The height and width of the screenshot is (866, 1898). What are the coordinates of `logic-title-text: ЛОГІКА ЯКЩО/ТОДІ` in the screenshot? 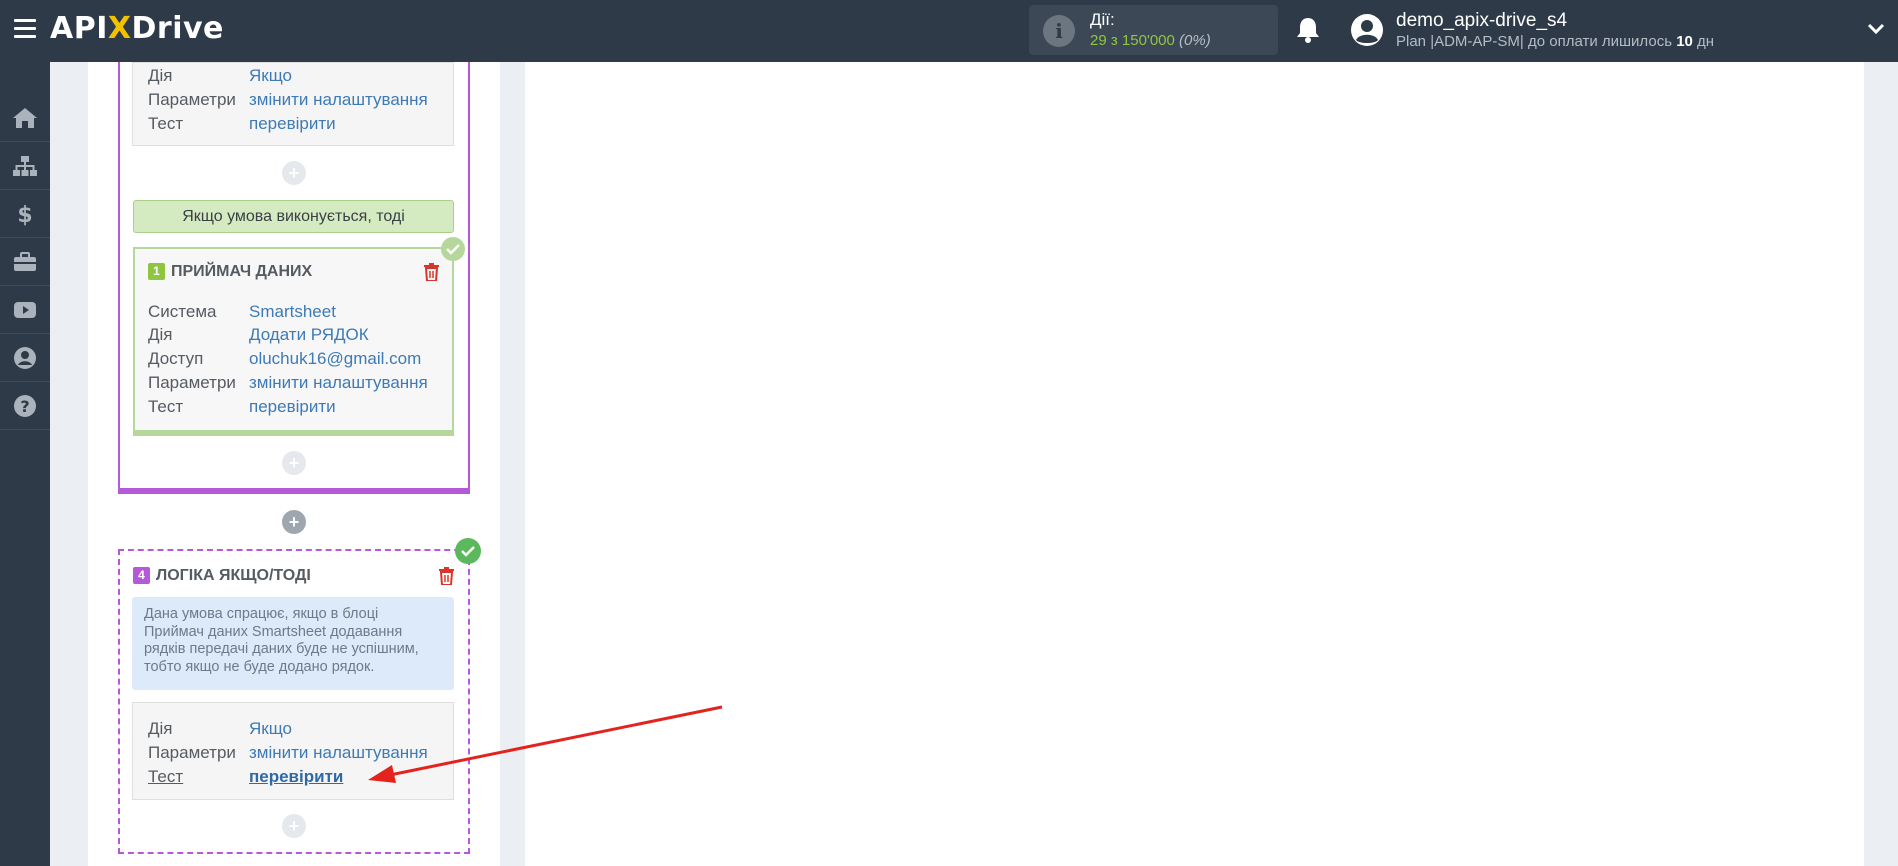 It's located at (233, 575).